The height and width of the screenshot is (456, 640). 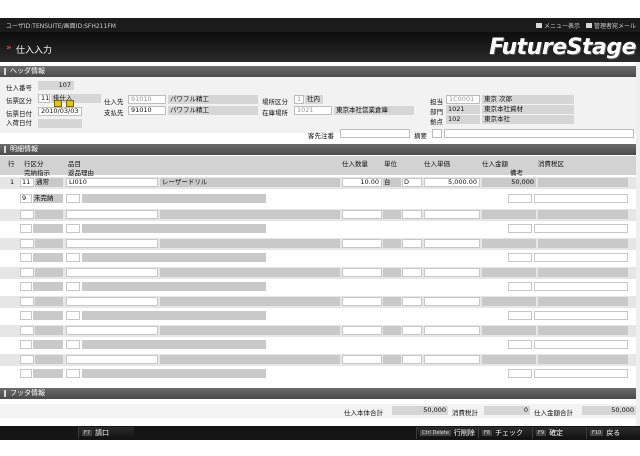 What do you see at coordinates (437, 133) in the screenshot?
I see `summary-code-input` at bounding box center [437, 133].